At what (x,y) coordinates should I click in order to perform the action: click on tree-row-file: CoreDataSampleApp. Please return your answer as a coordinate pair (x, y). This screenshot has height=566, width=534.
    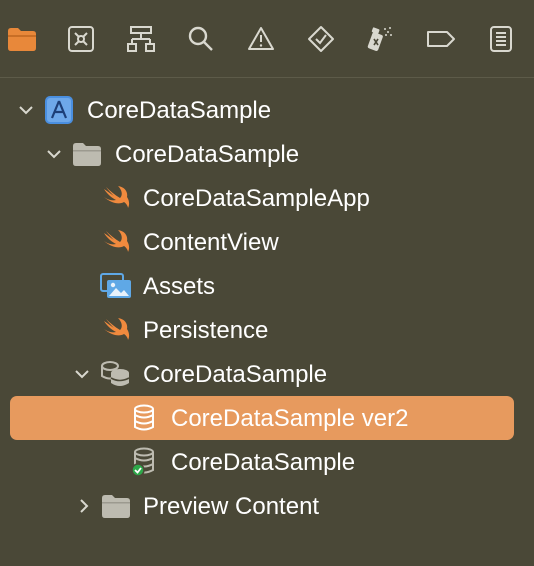
    Looking at the image, I should click on (267, 198).